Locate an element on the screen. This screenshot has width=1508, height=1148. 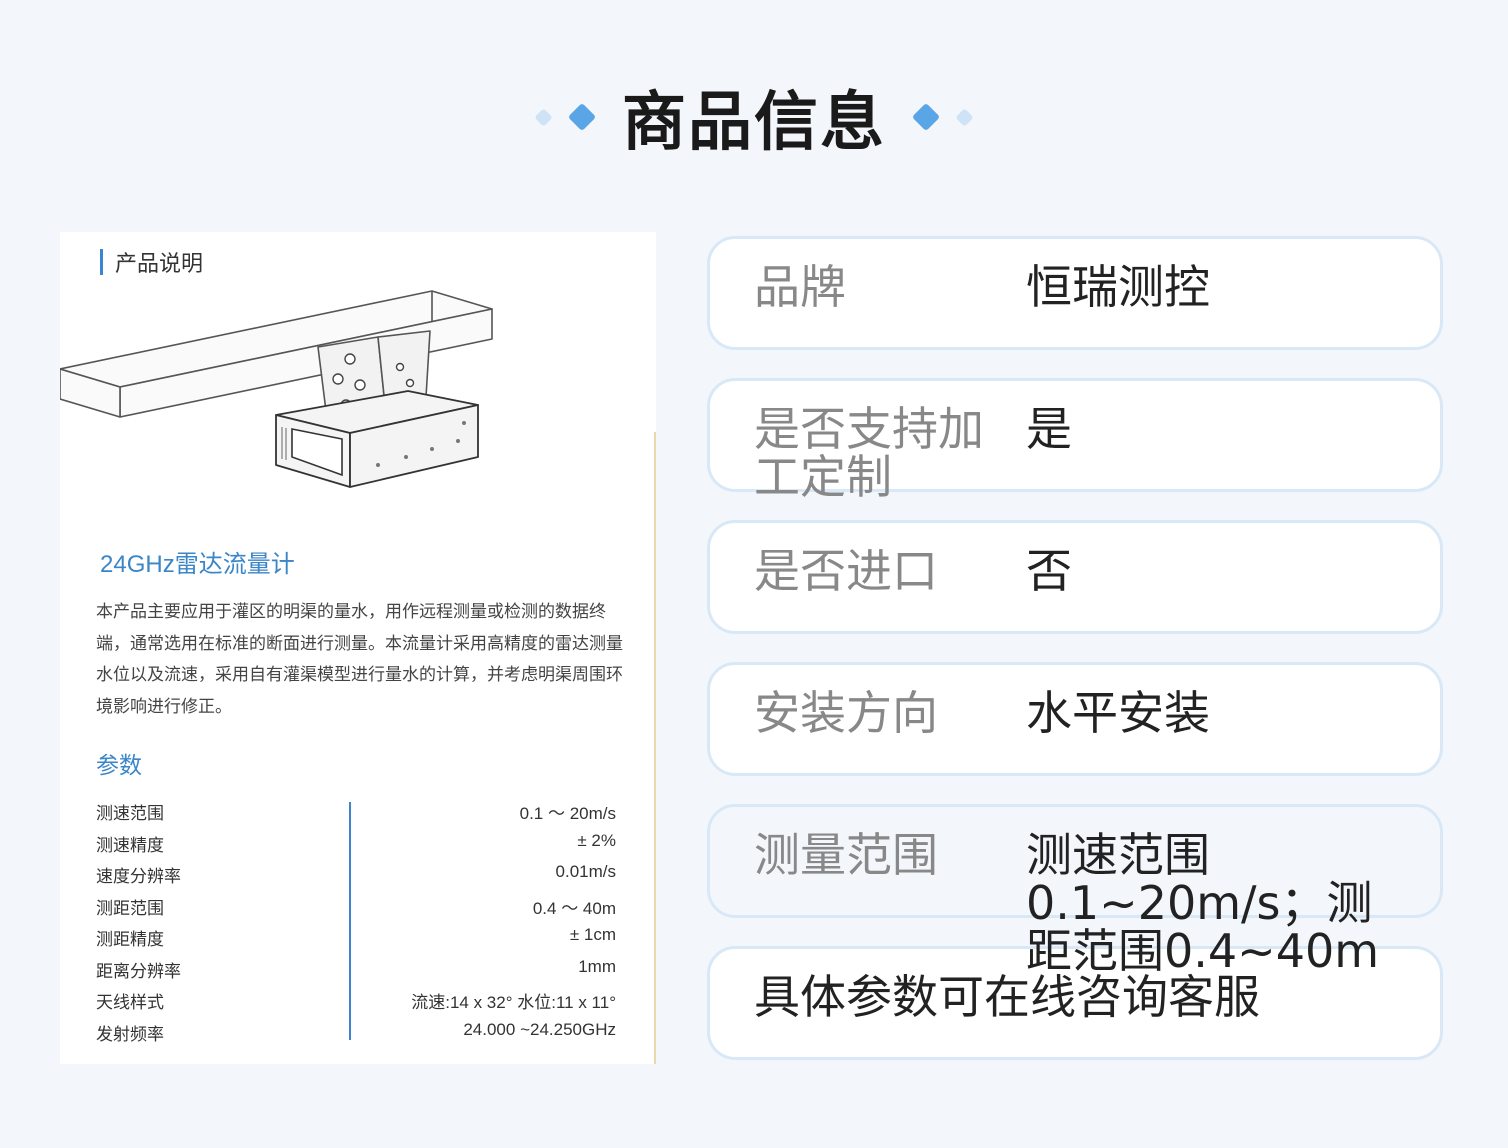
param-row: 测距精度 ± 1cm is located at coordinates (356, 937).